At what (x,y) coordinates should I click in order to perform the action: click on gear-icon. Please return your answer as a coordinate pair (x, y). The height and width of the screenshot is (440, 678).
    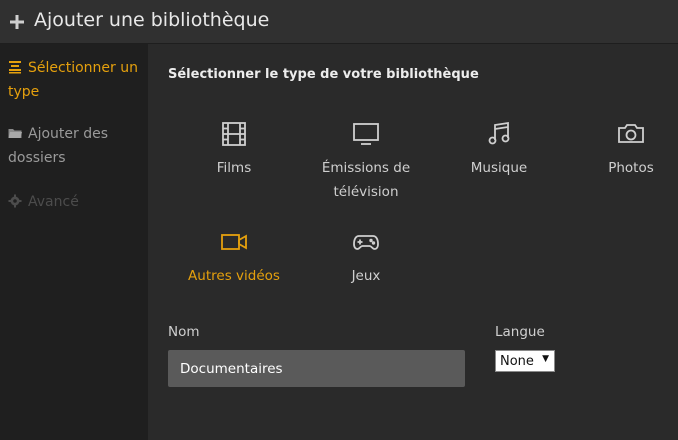
    Looking at the image, I should click on (15, 200).